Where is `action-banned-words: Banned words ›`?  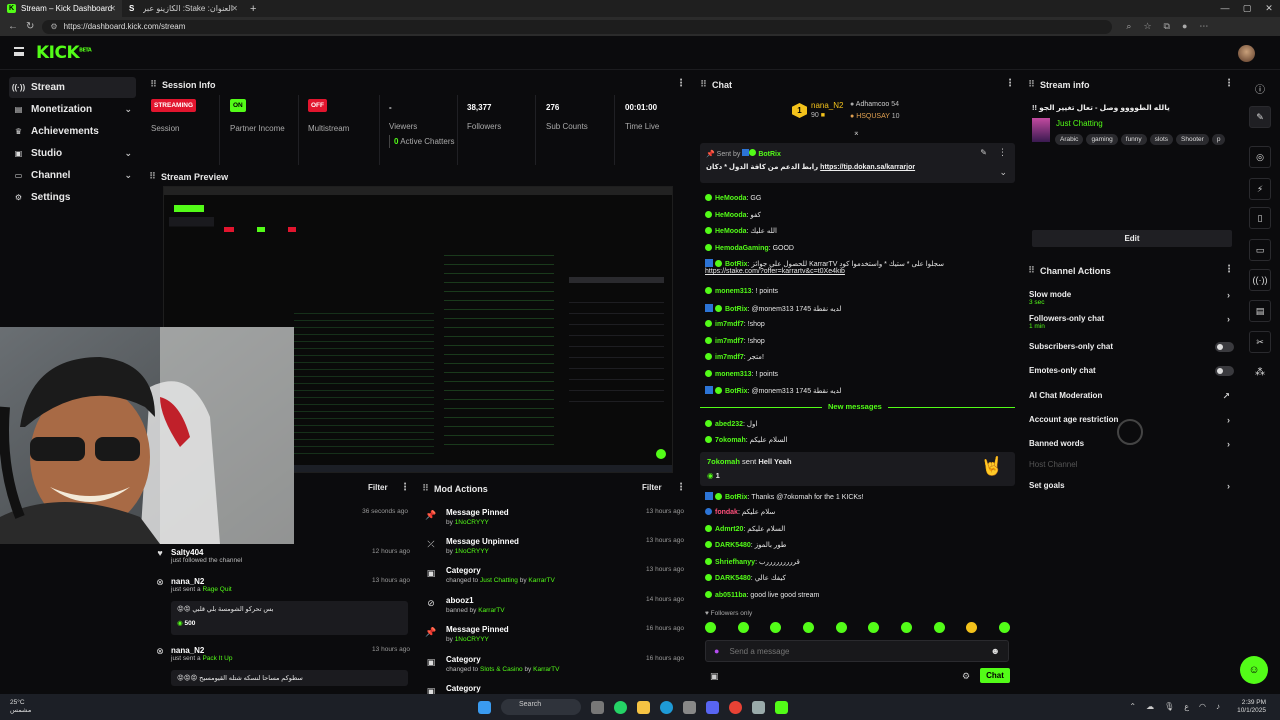
action-banned-words: Banned words › is located at coordinates (1131, 444).